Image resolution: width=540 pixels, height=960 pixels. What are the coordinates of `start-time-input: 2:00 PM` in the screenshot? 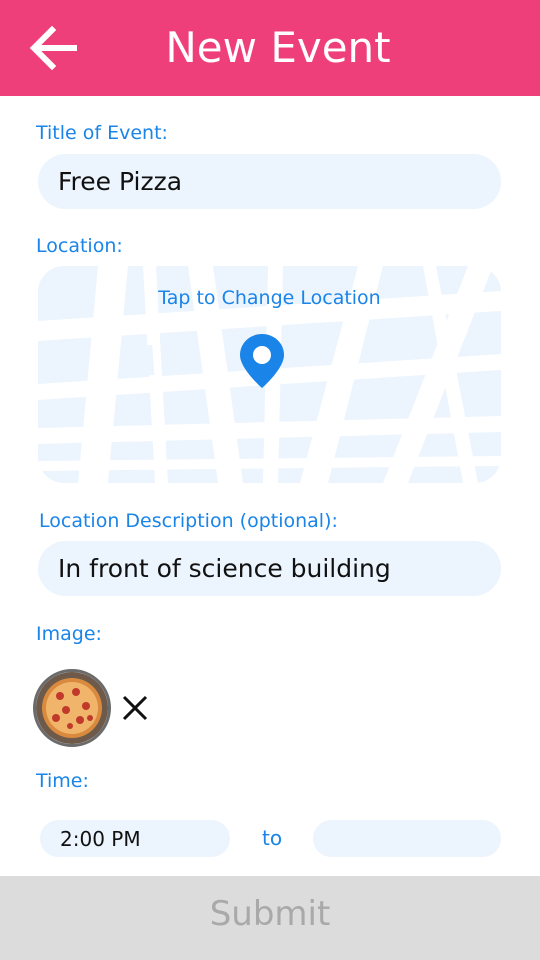 It's located at (135, 838).